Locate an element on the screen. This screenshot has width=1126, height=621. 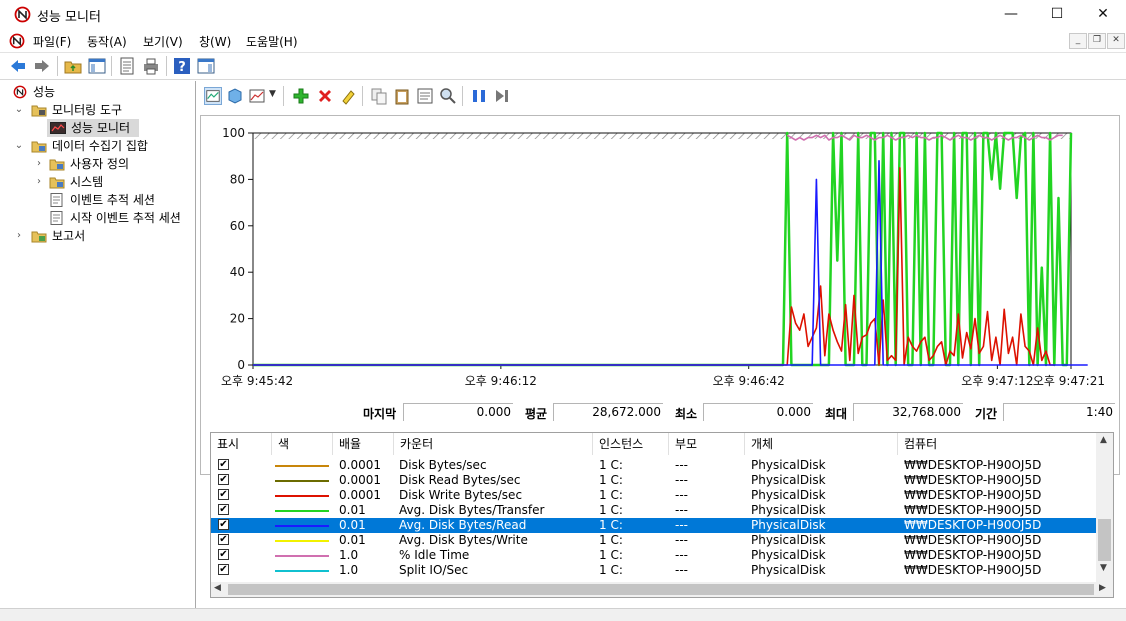
tree-item-data-collector-sets: ⌄ 데이터 수집기 집합 is located at coordinates (97, 146).